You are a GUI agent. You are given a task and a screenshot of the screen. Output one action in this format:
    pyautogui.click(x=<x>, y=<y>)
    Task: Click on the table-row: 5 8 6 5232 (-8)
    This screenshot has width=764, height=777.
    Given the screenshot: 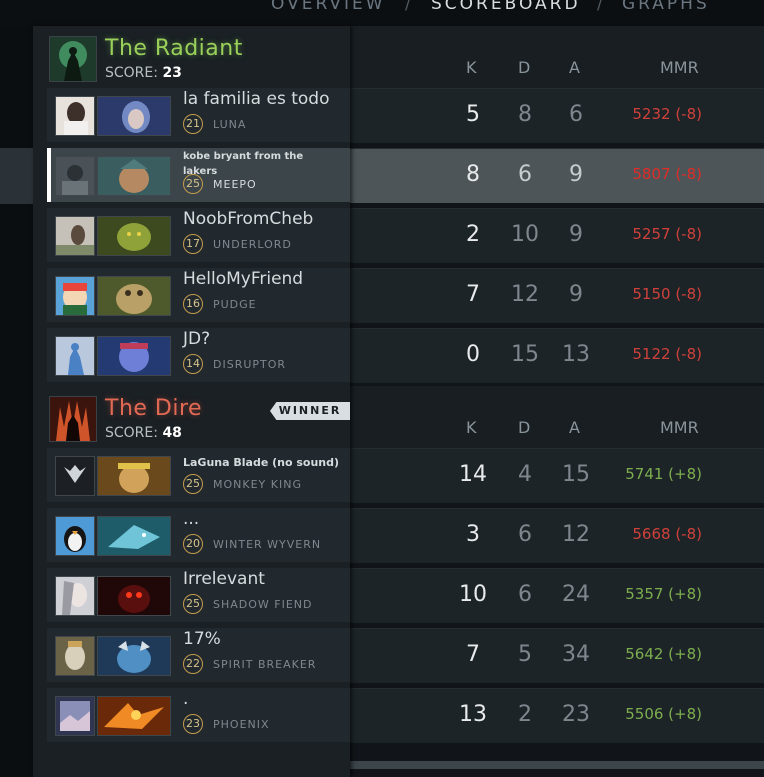 What is the action you would take?
    pyautogui.click(x=557, y=115)
    